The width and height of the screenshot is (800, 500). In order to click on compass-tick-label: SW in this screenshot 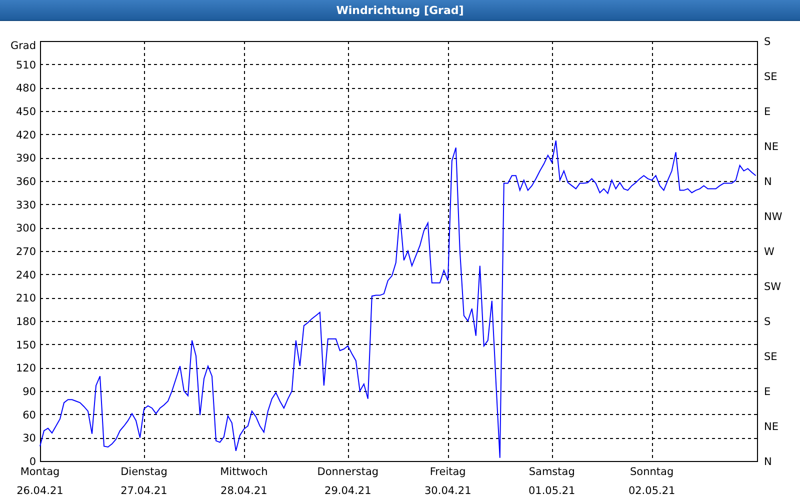, I will do `click(773, 287)`.